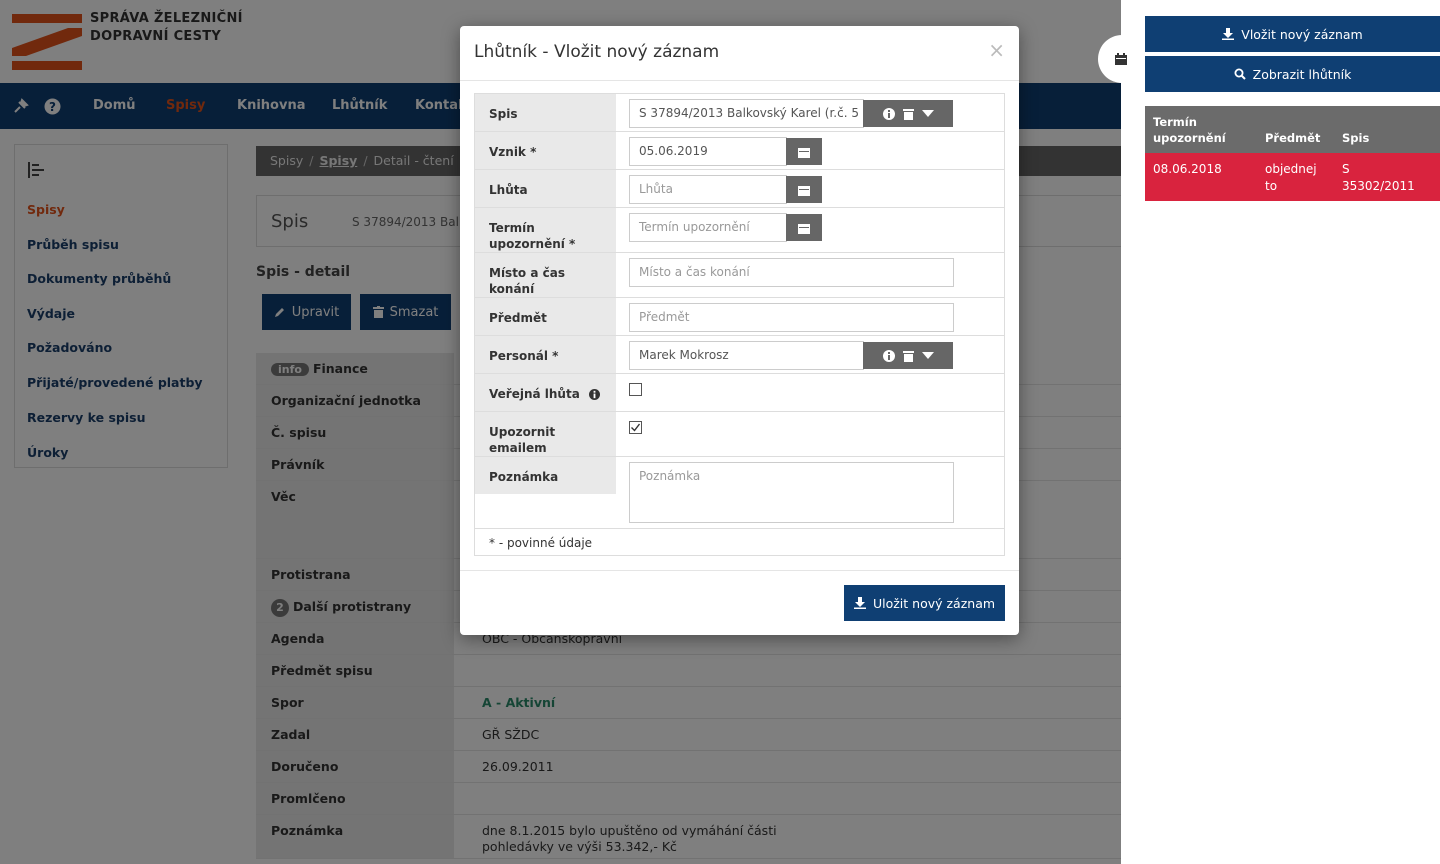 Image resolution: width=1440 pixels, height=864 pixels. Describe the element at coordinates (635, 389) in the screenshot. I see `verejna-checkbox` at that location.